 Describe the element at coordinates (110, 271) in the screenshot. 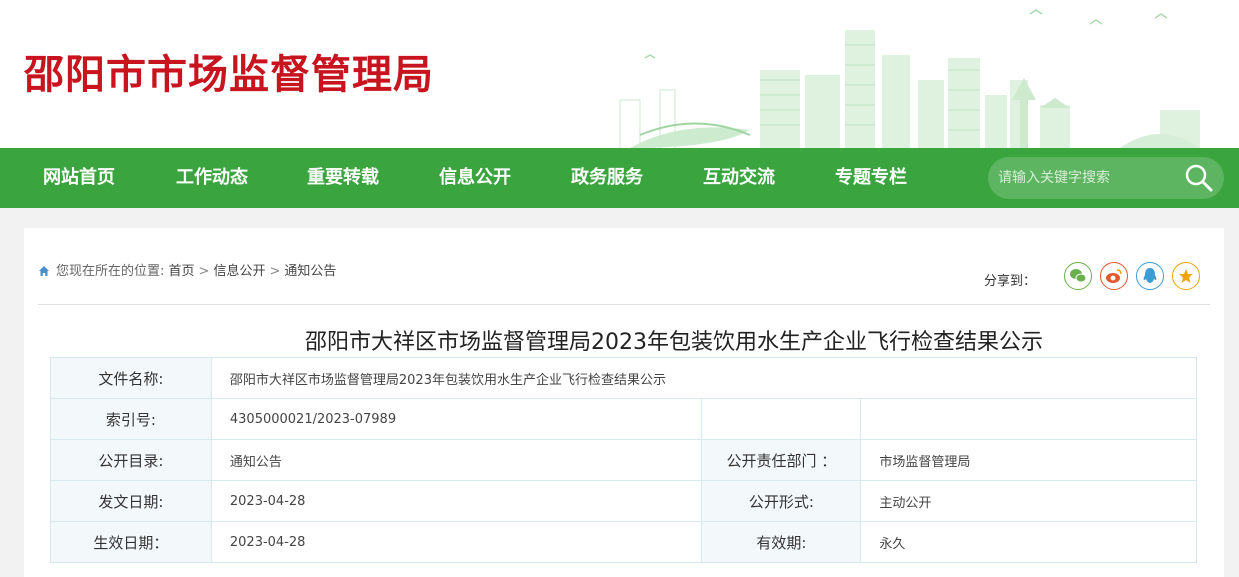

I see `breadcrumb-prefix: 您现在所在的位置:` at that location.